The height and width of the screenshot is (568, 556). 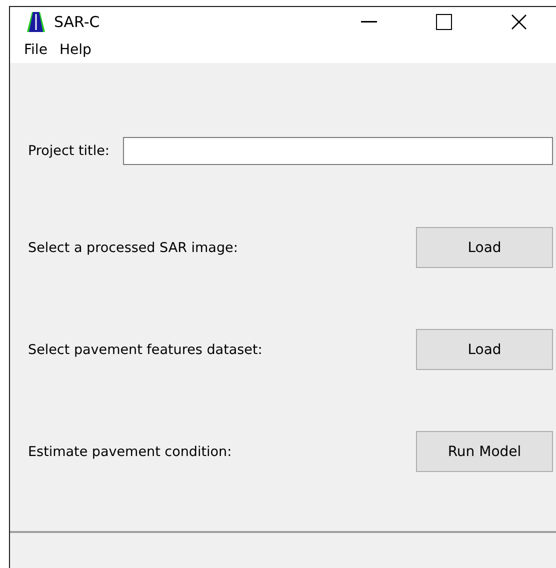 What do you see at coordinates (36, 21) in the screenshot?
I see `road-icon` at bounding box center [36, 21].